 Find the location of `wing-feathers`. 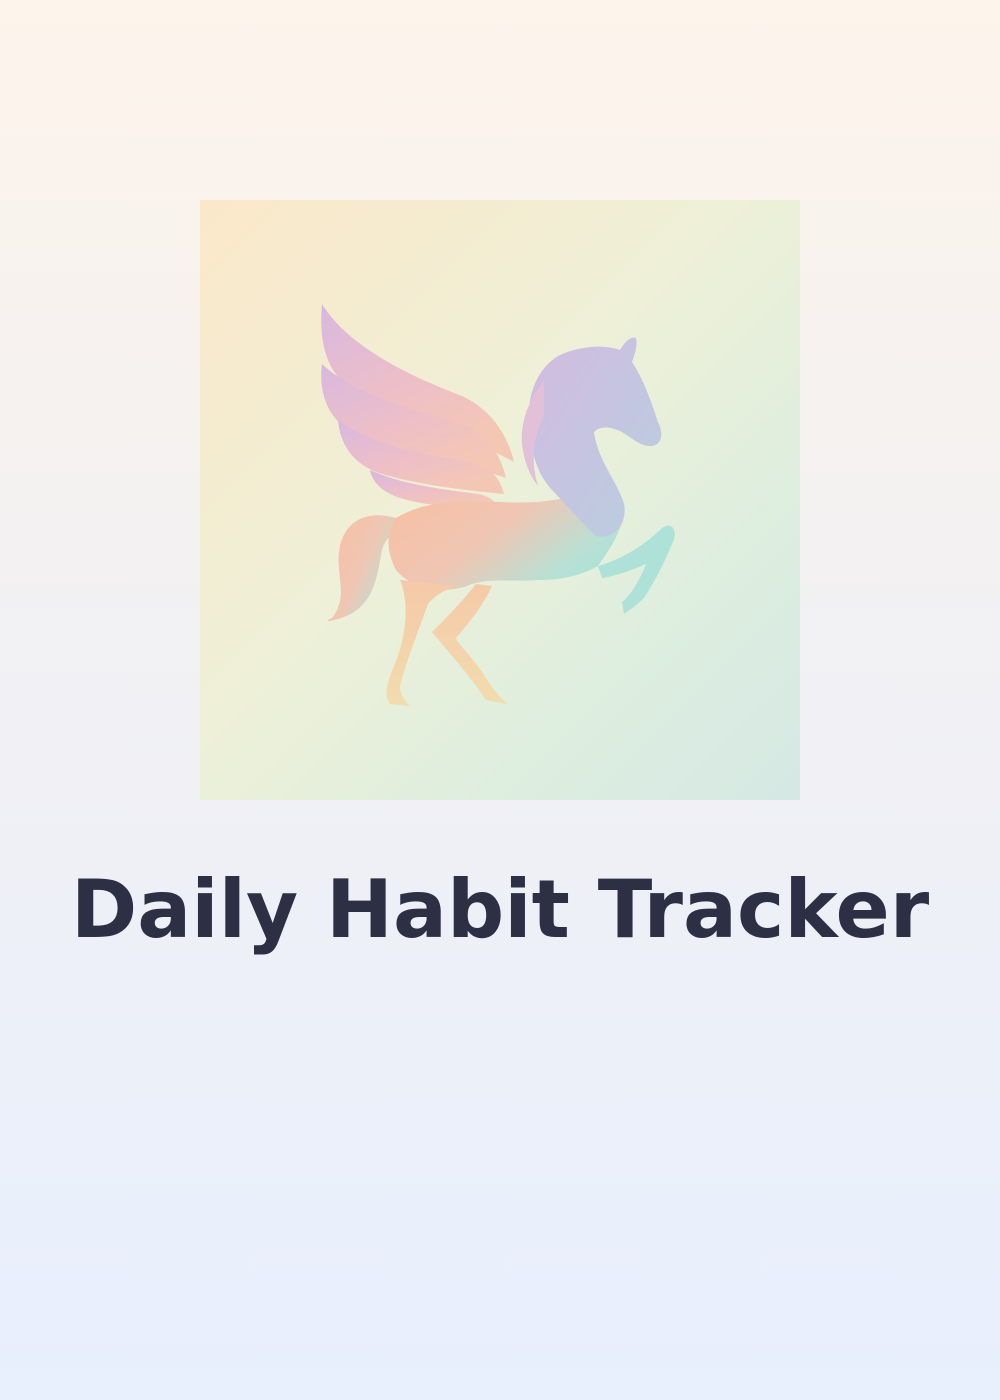

wing-feathers is located at coordinates (417, 406).